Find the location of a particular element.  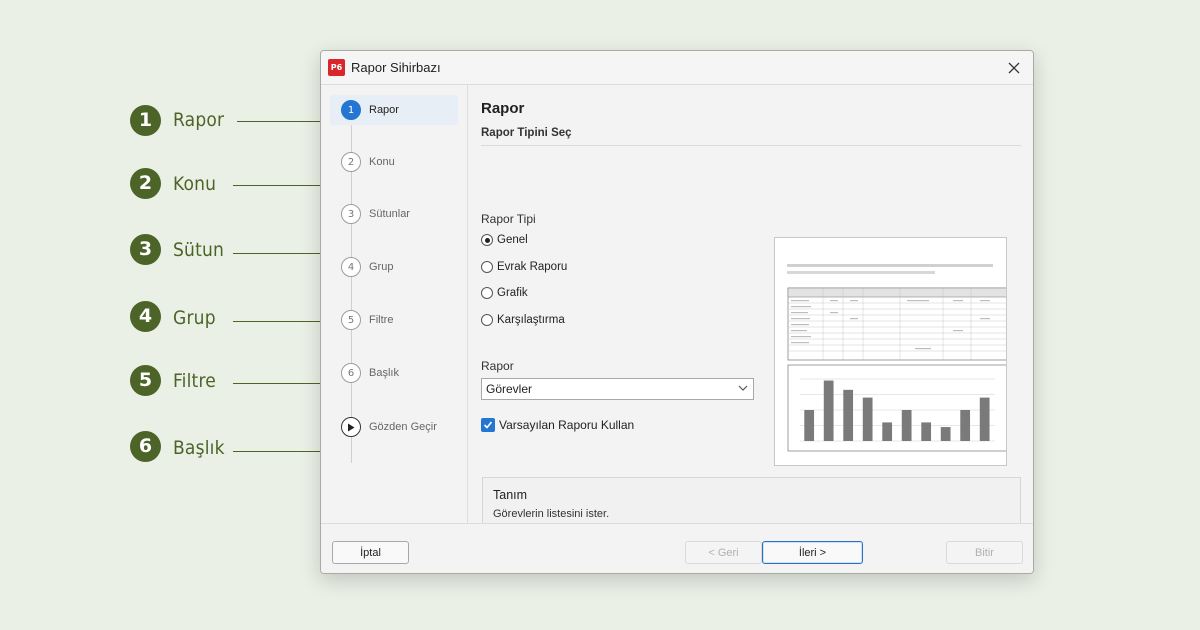

annotation-label: Sütun is located at coordinates (199, 250).